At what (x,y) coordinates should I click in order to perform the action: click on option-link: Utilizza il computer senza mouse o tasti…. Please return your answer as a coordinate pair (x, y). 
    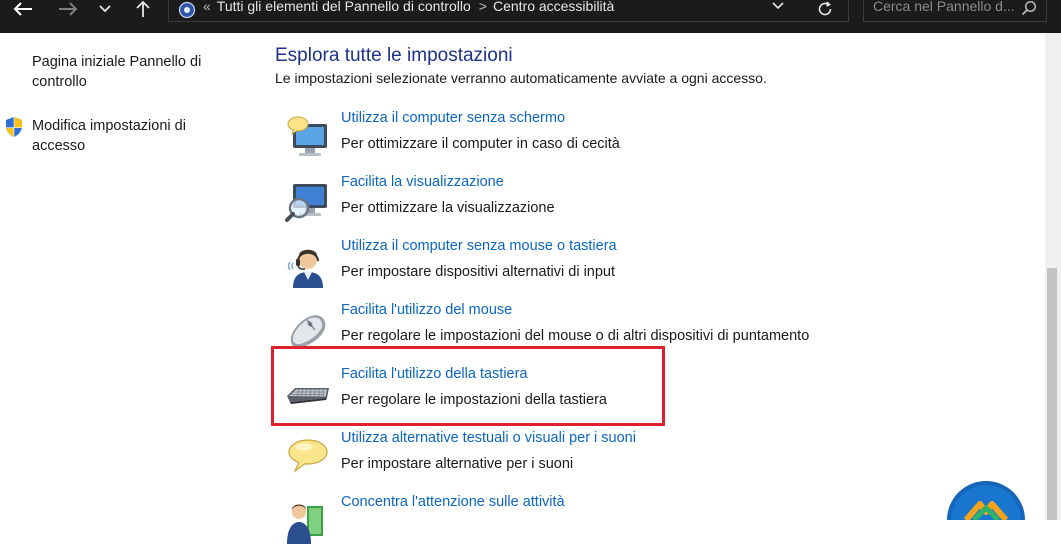
    Looking at the image, I should click on (479, 246).